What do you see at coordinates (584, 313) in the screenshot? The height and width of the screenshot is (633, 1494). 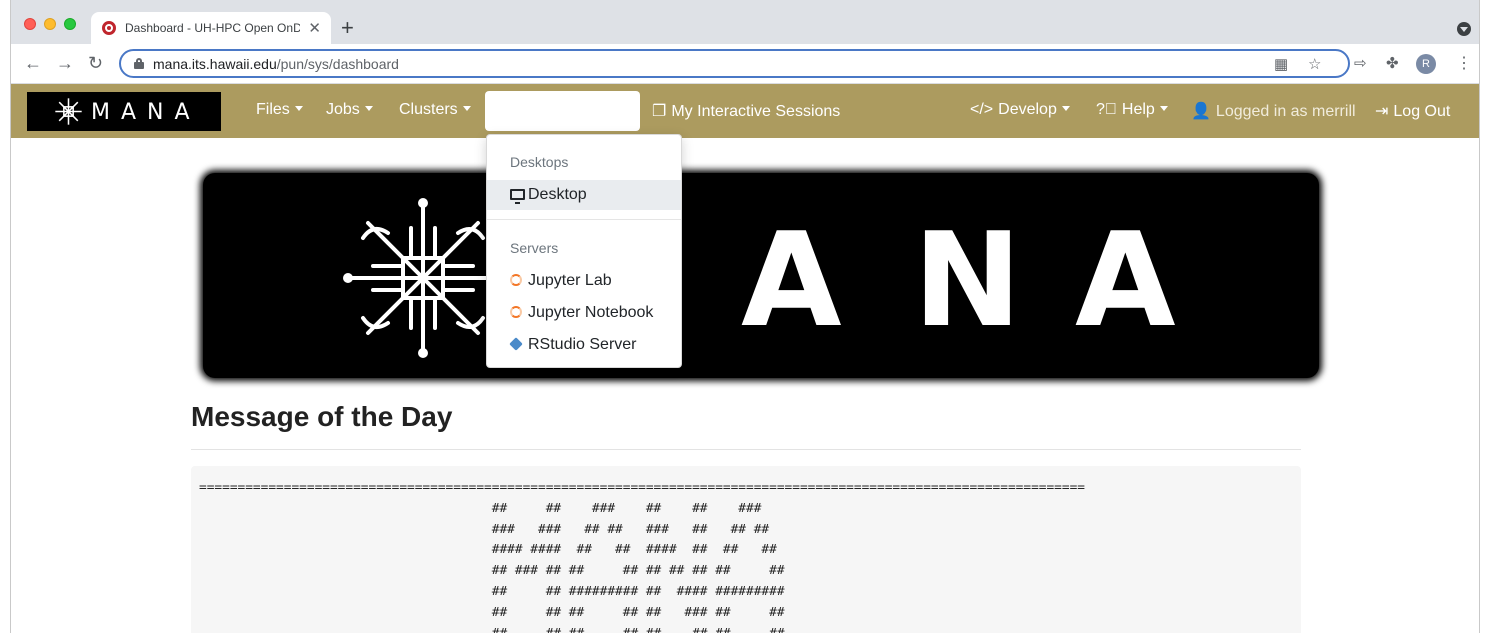 I see `dropdown-item-jupyter-notebook: Jupyter Notebook` at bounding box center [584, 313].